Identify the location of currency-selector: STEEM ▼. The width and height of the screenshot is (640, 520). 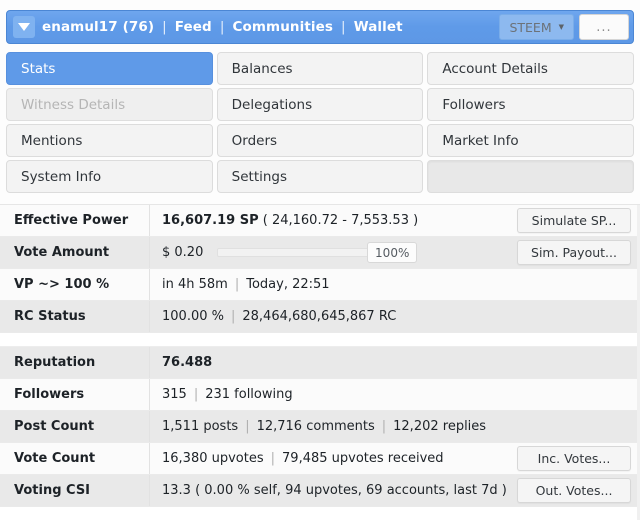
(536, 27).